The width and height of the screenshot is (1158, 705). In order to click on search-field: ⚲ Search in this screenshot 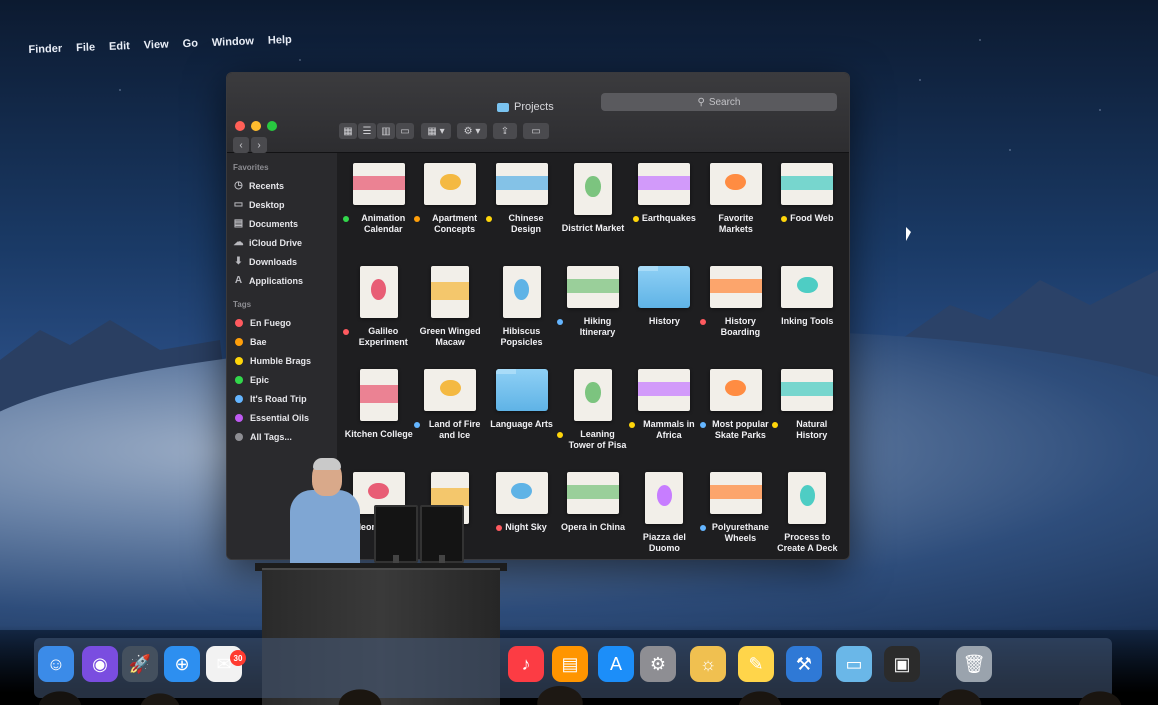, I will do `click(719, 102)`.